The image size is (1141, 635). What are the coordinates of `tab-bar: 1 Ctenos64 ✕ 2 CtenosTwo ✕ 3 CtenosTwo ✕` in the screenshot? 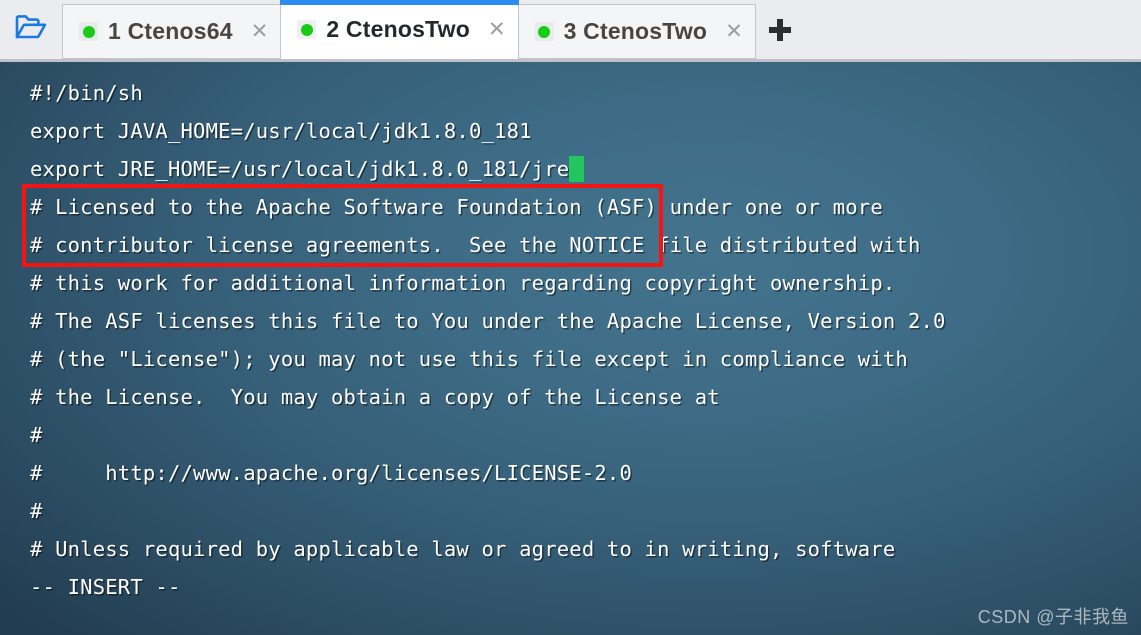 It's located at (570, 31).